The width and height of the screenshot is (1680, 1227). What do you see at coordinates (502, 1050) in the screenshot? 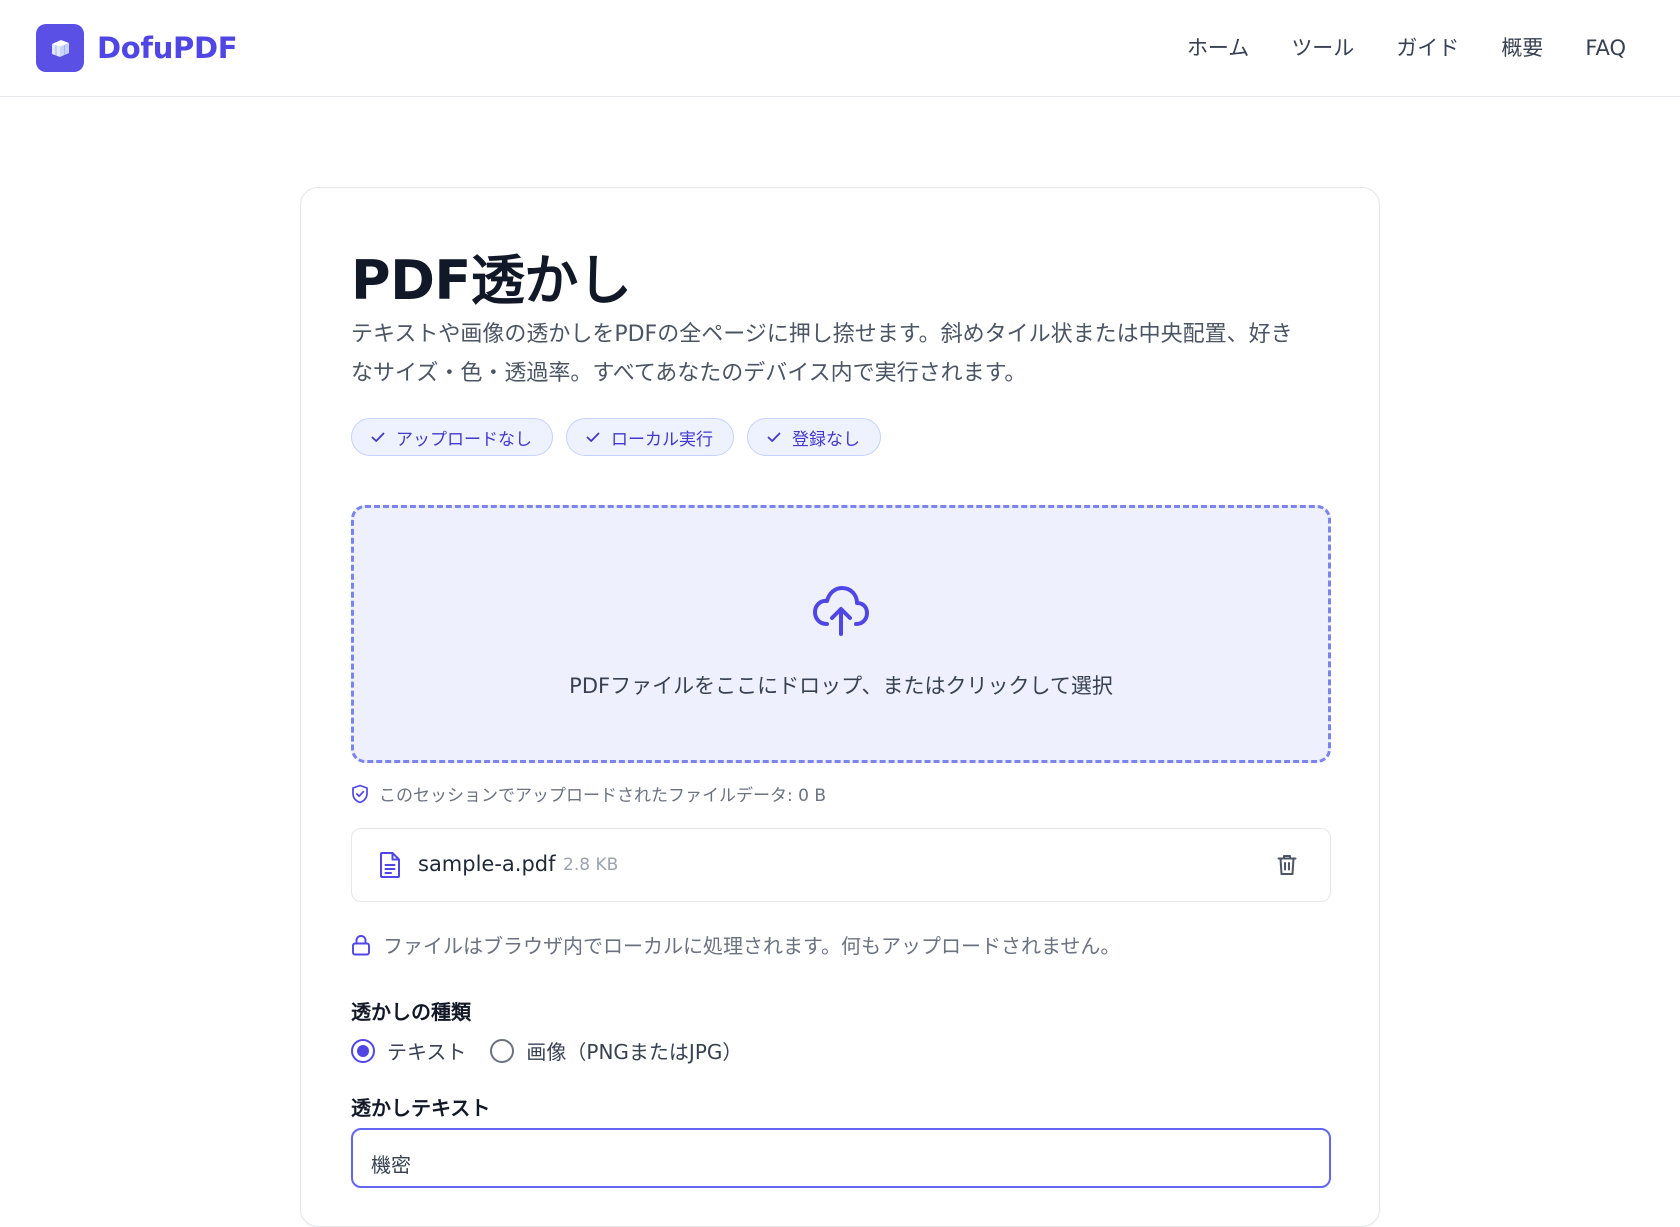
I see `radio-unselected-indicator` at bounding box center [502, 1050].